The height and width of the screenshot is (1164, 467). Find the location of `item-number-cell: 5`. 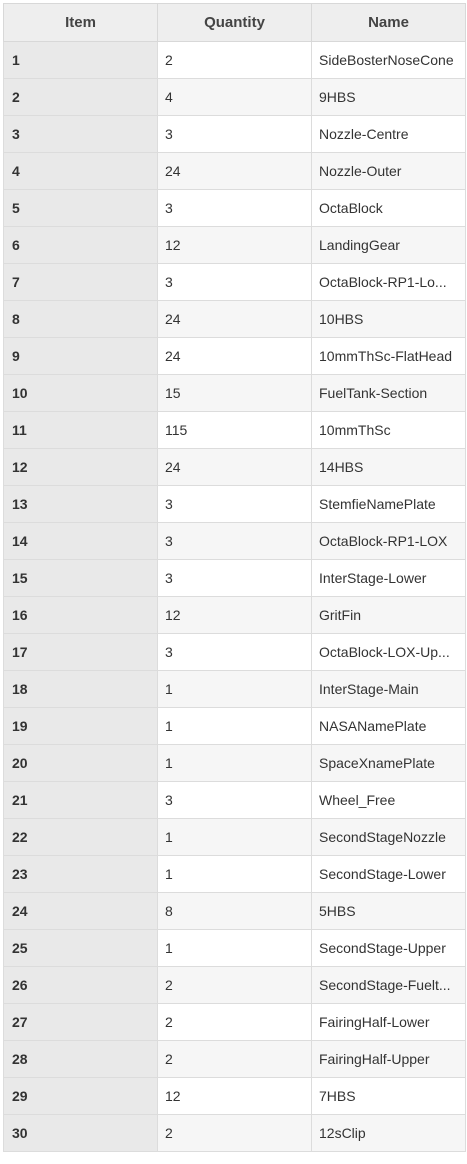

item-number-cell: 5 is located at coordinates (80, 208).